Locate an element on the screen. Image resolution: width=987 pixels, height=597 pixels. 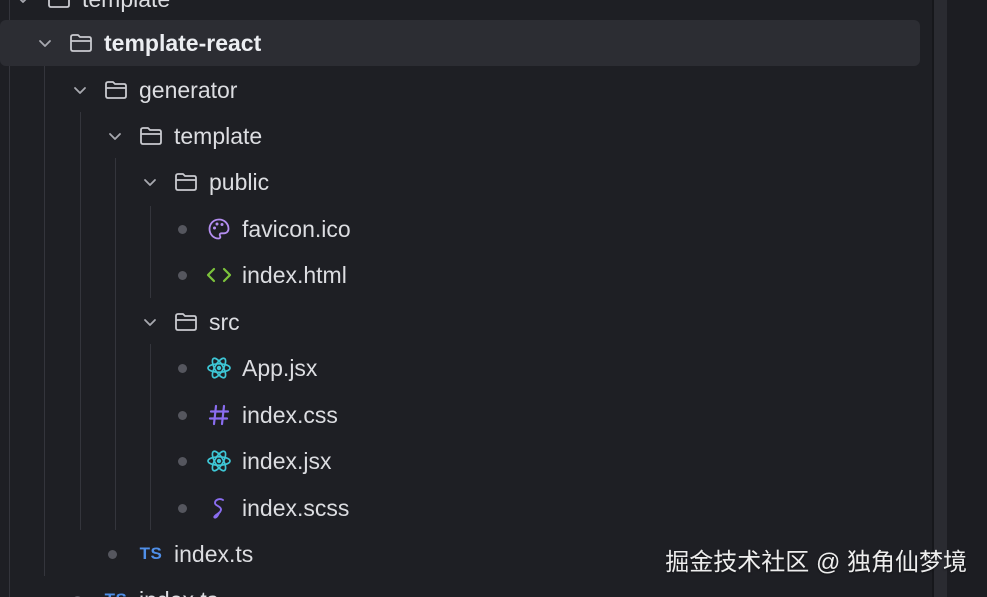
palette-icon is located at coordinates (219, 229).